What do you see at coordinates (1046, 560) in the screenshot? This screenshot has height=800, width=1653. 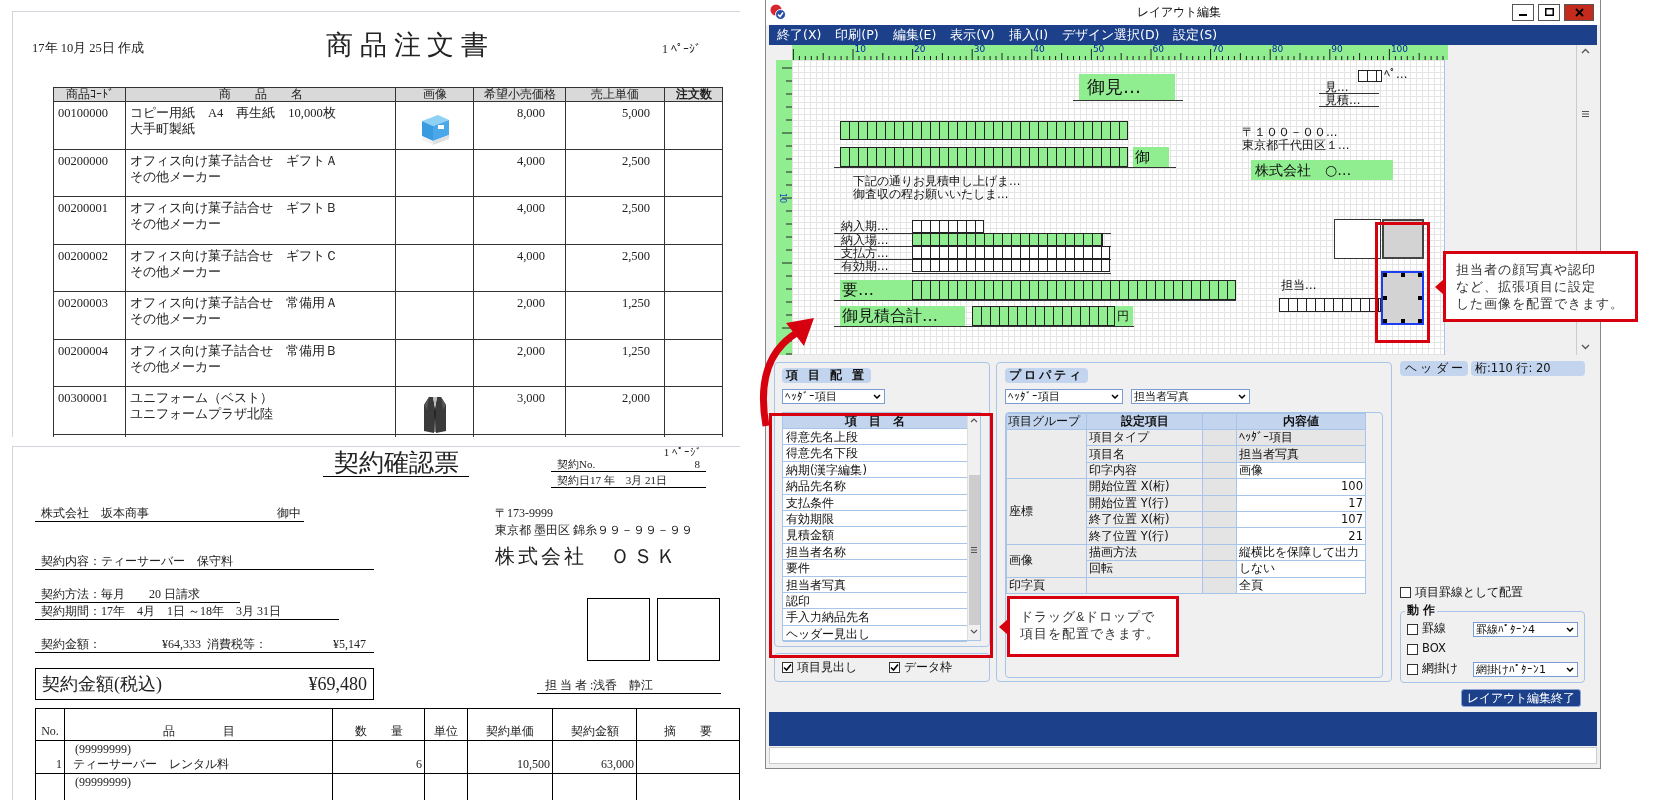 I see `group-cell: 画像` at bounding box center [1046, 560].